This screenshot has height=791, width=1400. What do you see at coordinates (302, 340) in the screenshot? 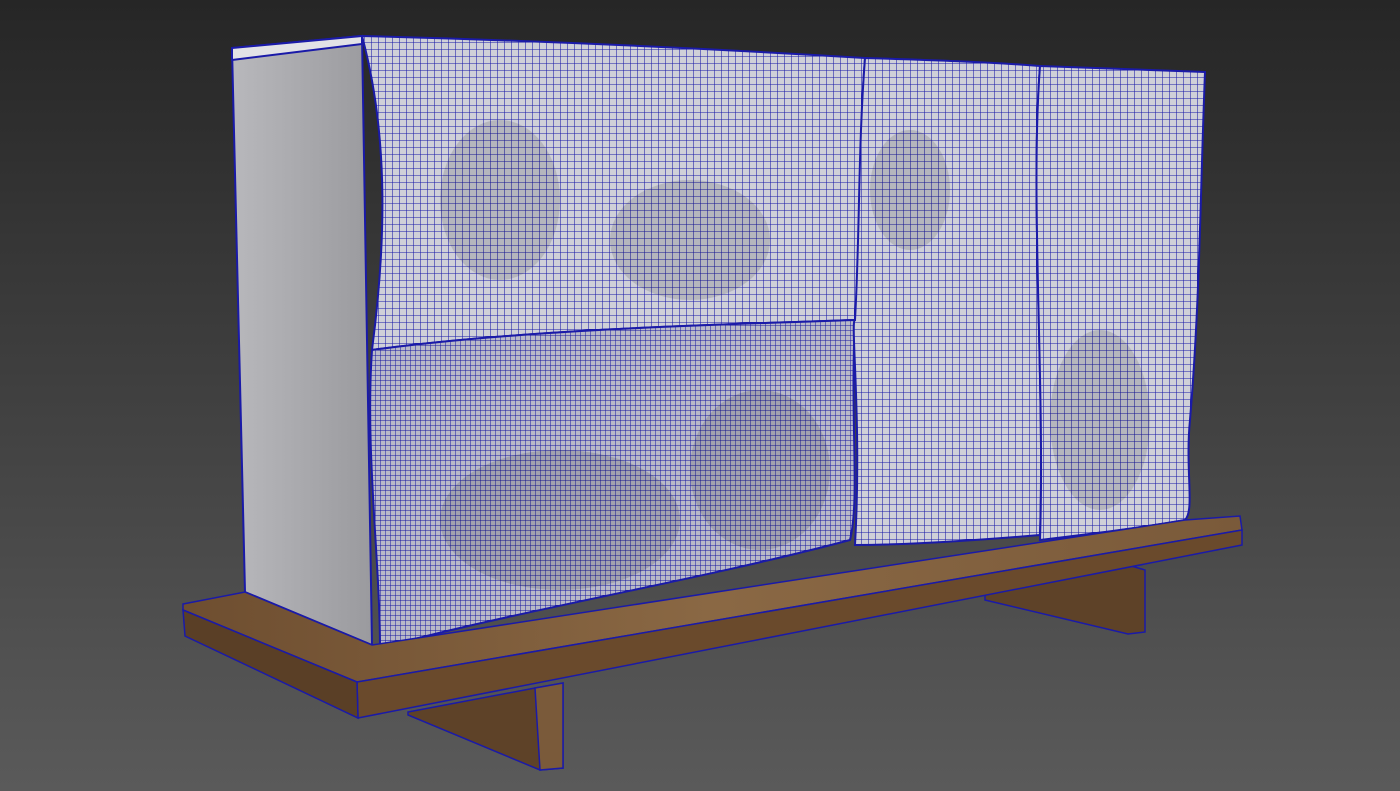
I see `side-panel` at bounding box center [302, 340].